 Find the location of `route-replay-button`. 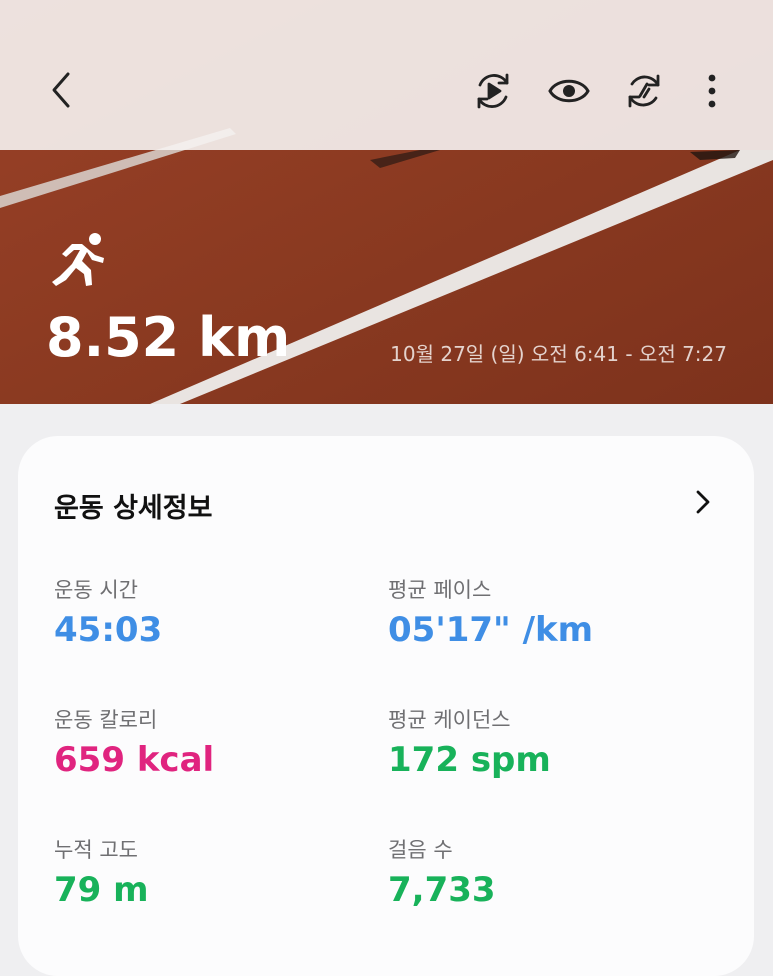

route-replay-button is located at coordinates (493, 91).